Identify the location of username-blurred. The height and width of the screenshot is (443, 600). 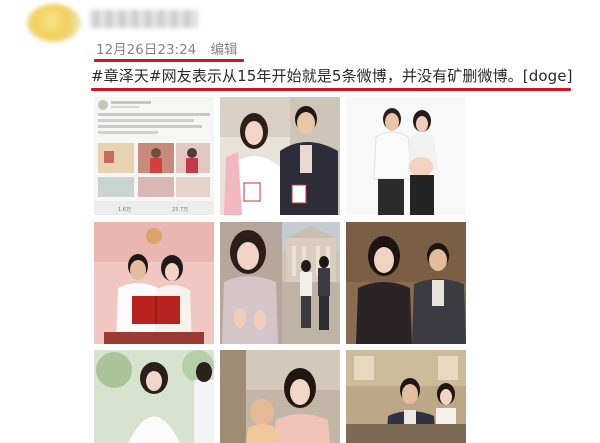
(144, 19).